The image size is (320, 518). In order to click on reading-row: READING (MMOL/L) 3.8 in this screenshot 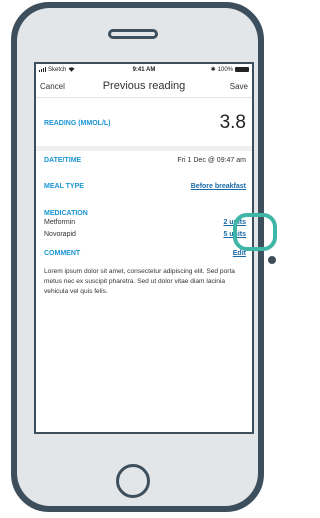, I will do `click(145, 123)`.